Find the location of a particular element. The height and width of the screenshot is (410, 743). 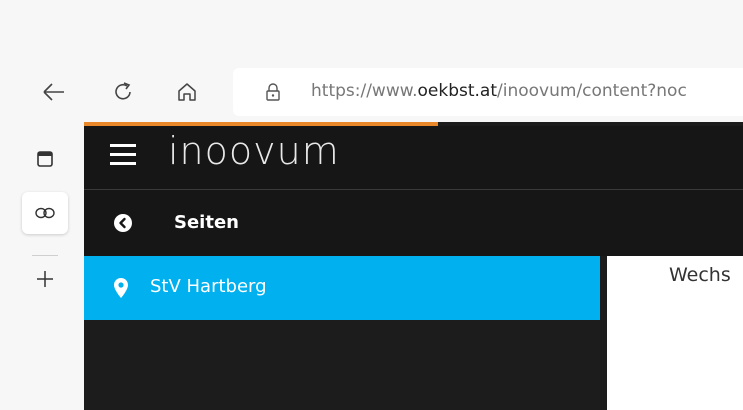

back-button is located at coordinates (54, 92).